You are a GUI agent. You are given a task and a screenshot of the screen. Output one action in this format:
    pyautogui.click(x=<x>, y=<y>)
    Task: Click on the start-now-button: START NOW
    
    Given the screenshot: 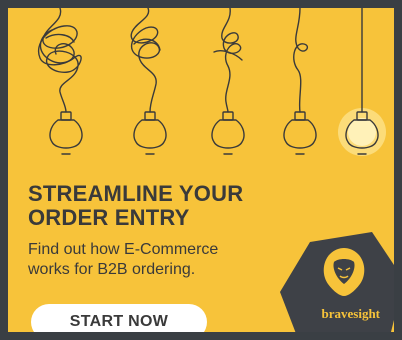 What is the action you would take?
    pyautogui.click(x=119, y=318)
    